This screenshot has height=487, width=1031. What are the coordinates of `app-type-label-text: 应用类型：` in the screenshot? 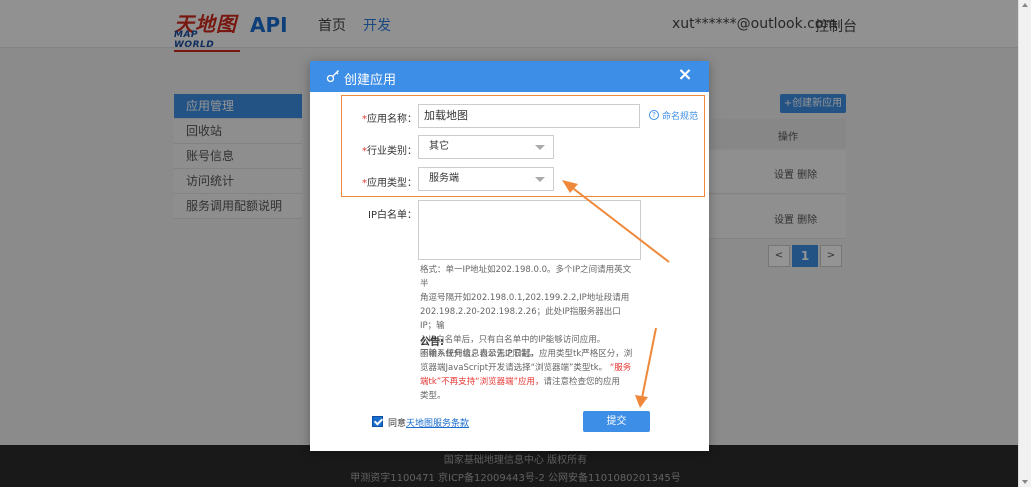 It's located at (392, 183).